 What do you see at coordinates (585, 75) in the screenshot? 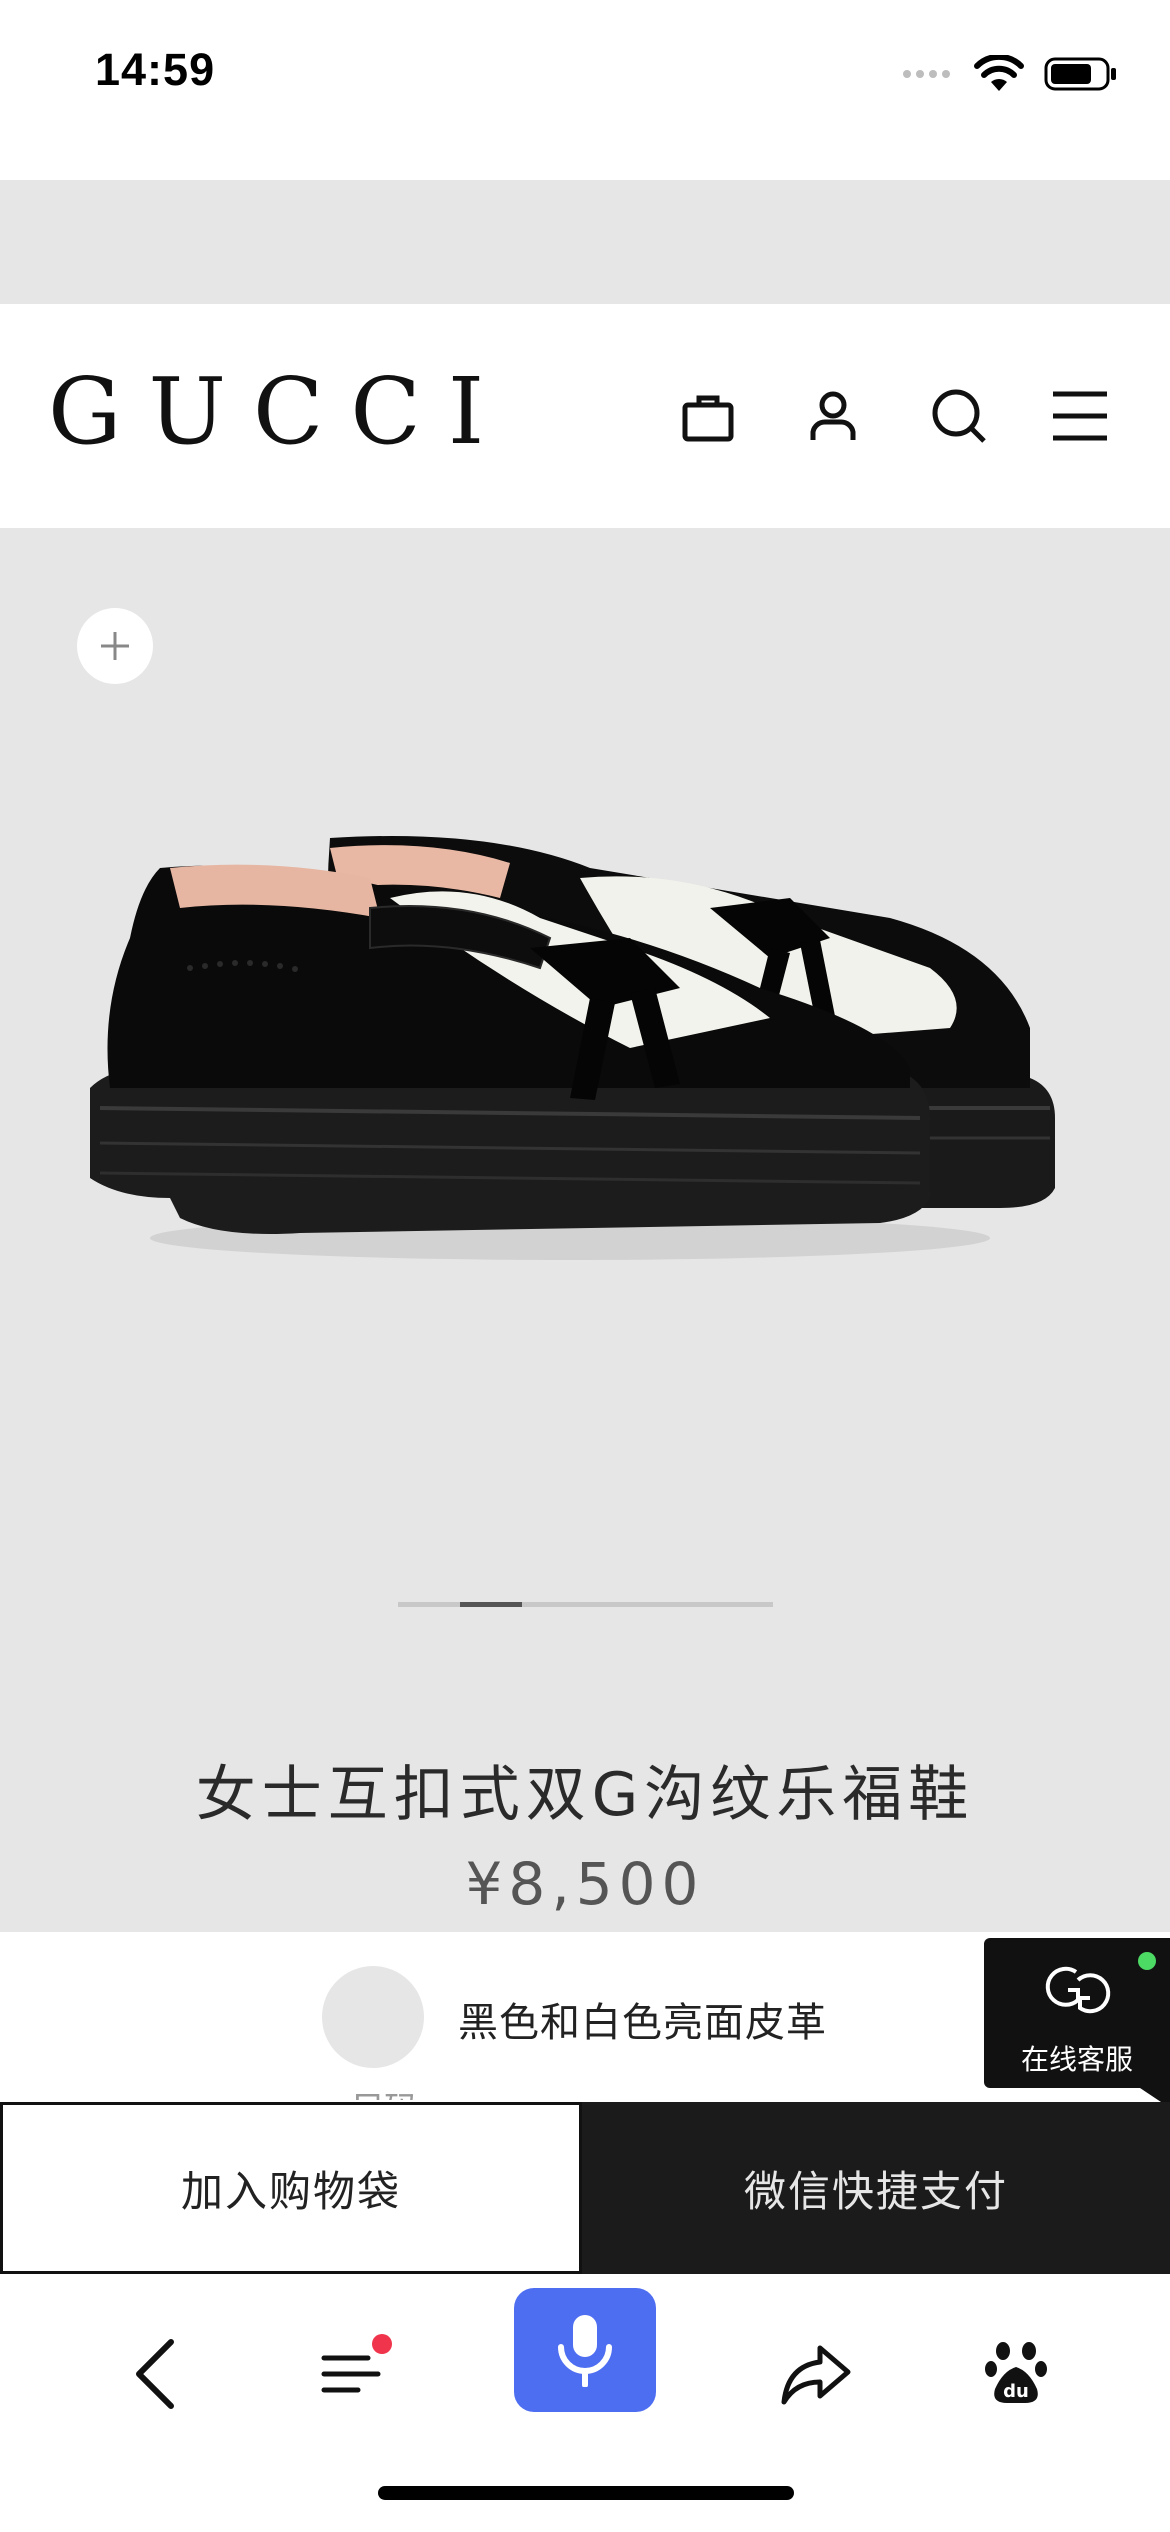
I see `status-bar: 14:59` at bounding box center [585, 75].